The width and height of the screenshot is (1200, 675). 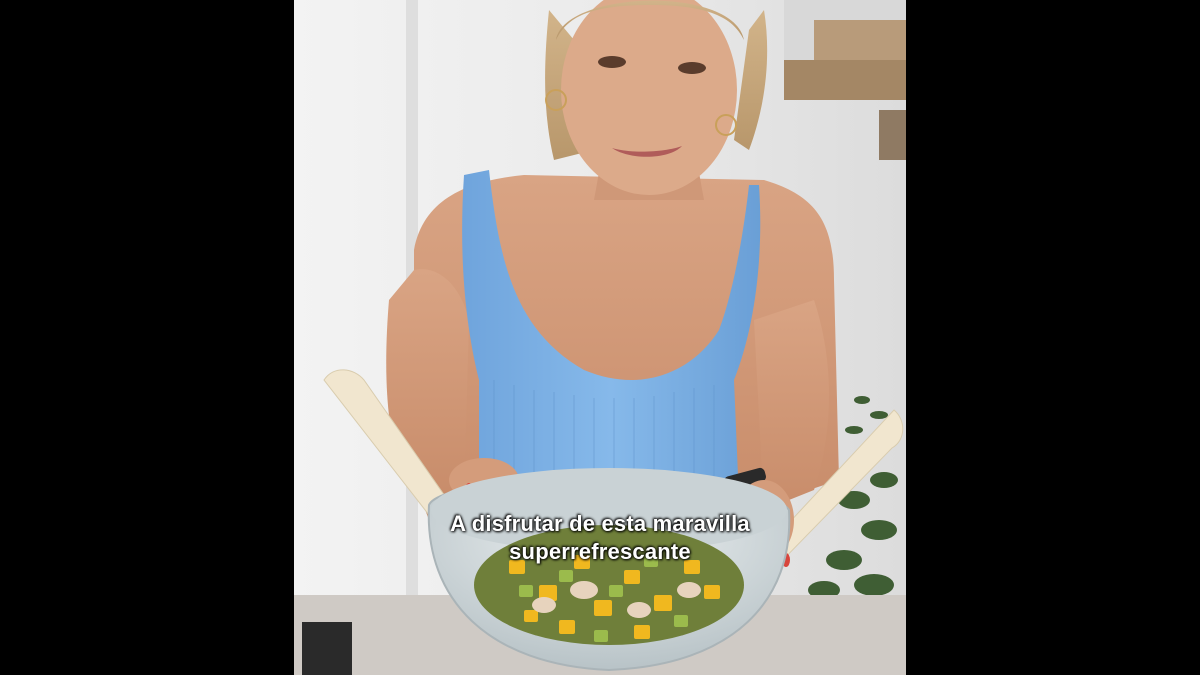 What do you see at coordinates (600, 523) in the screenshot?
I see `subtitle-line-1: A disfrutar de esta maravilla` at bounding box center [600, 523].